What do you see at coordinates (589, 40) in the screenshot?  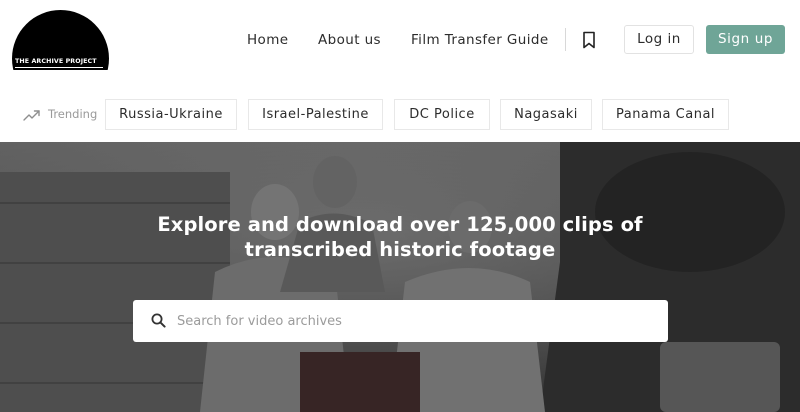 I see `bookmark-icon` at bounding box center [589, 40].